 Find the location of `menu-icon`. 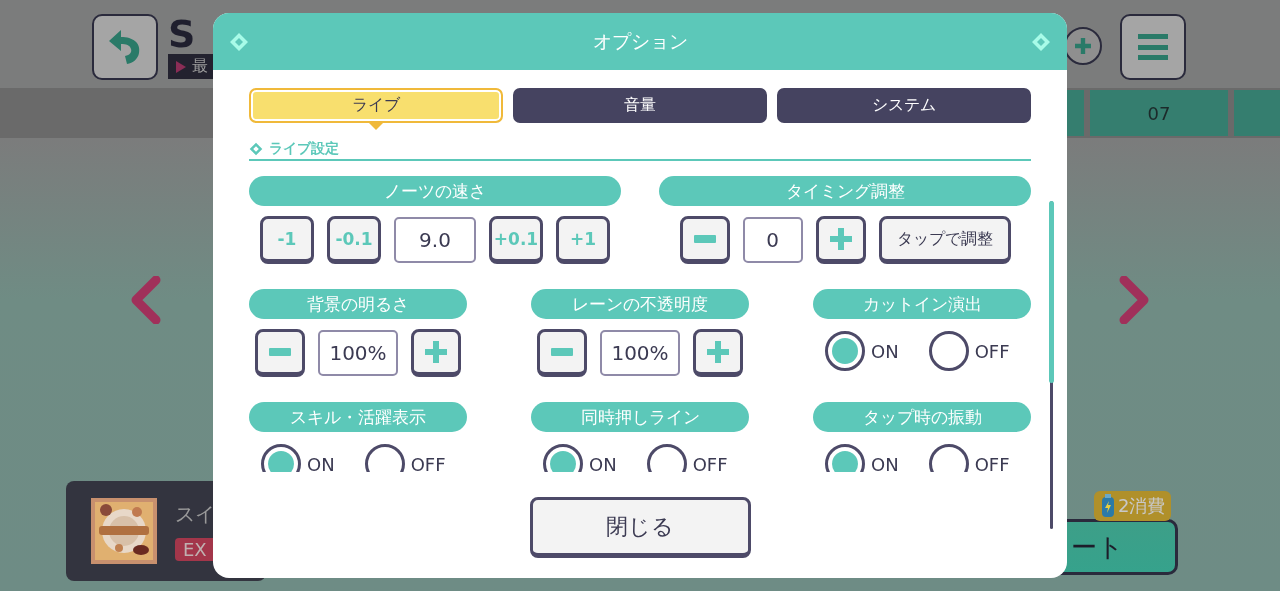

menu-icon is located at coordinates (1153, 47).